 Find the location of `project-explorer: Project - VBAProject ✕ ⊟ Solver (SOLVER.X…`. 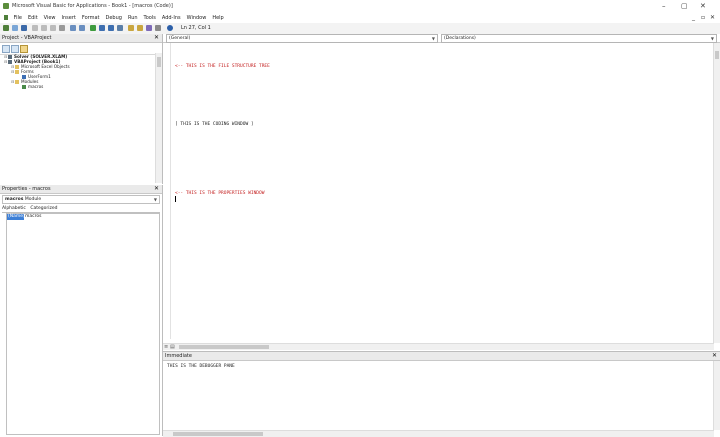

project-explorer: Project - VBAProject ✕ ⊟ Solver (SOLVER.X… is located at coordinates (81, 109).